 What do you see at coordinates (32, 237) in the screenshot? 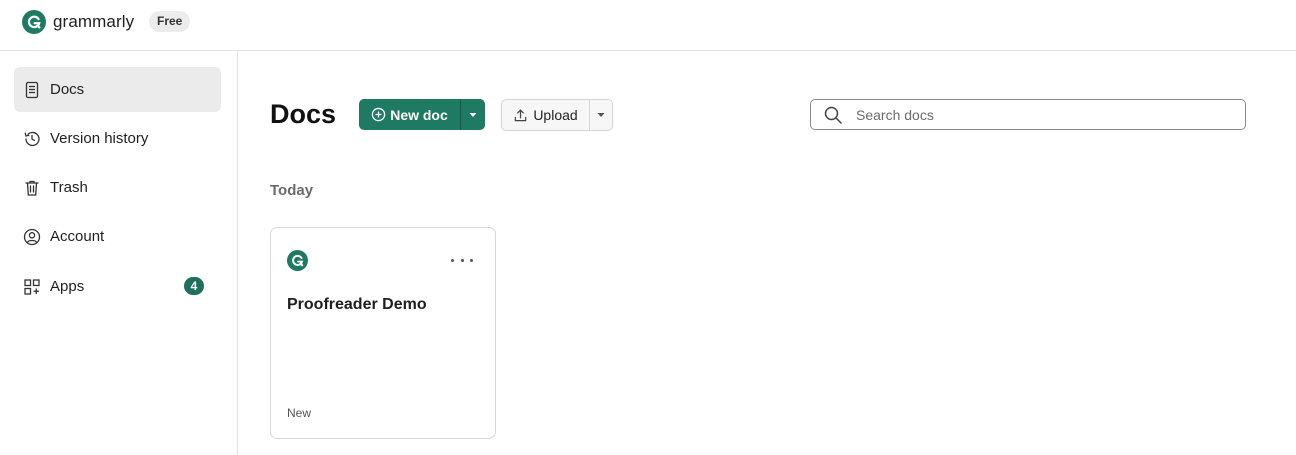
I see `account-icon` at bounding box center [32, 237].